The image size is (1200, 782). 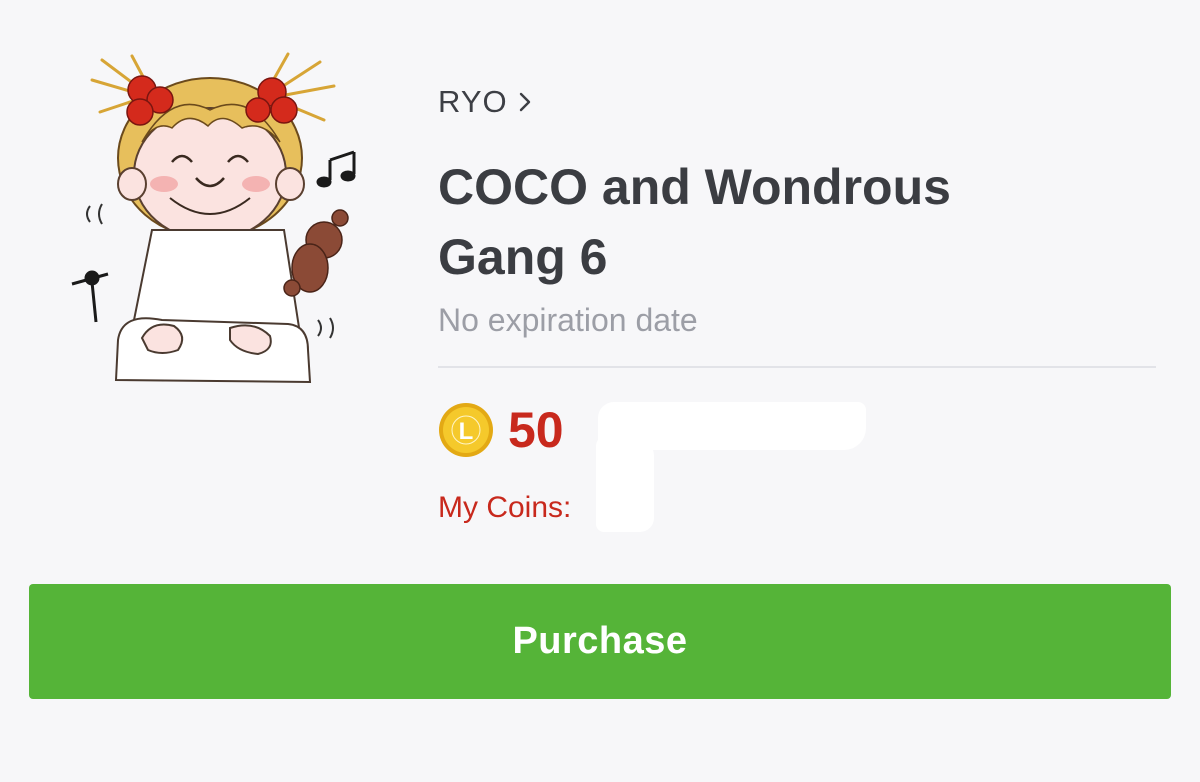 I want to click on coin-letter: L, so click(x=466, y=431).